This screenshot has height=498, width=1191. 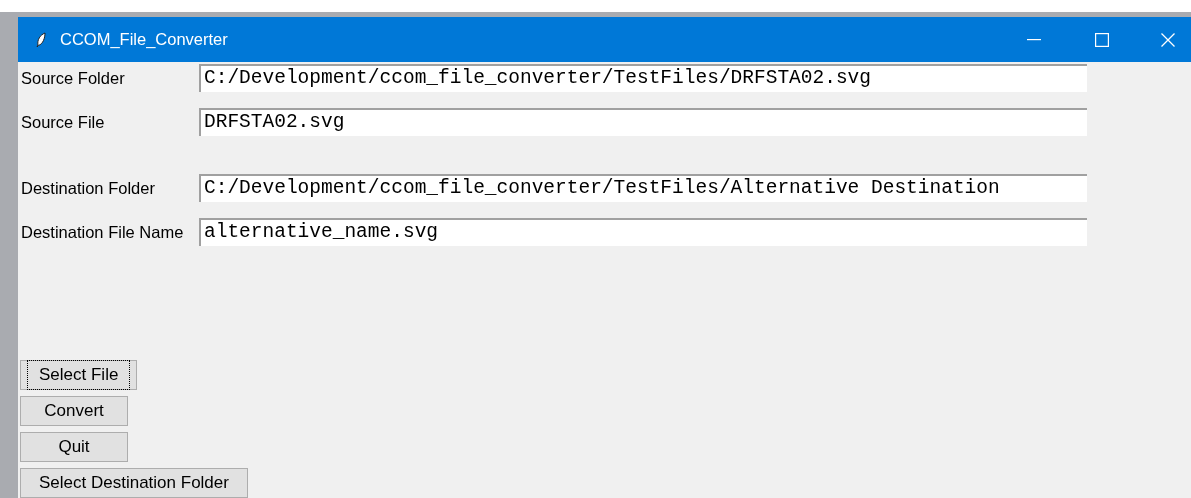 What do you see at coordinates (134, 483) in the screenshot?
I see `action-button: Select Destination Folder` at bounding box center [134, 483].